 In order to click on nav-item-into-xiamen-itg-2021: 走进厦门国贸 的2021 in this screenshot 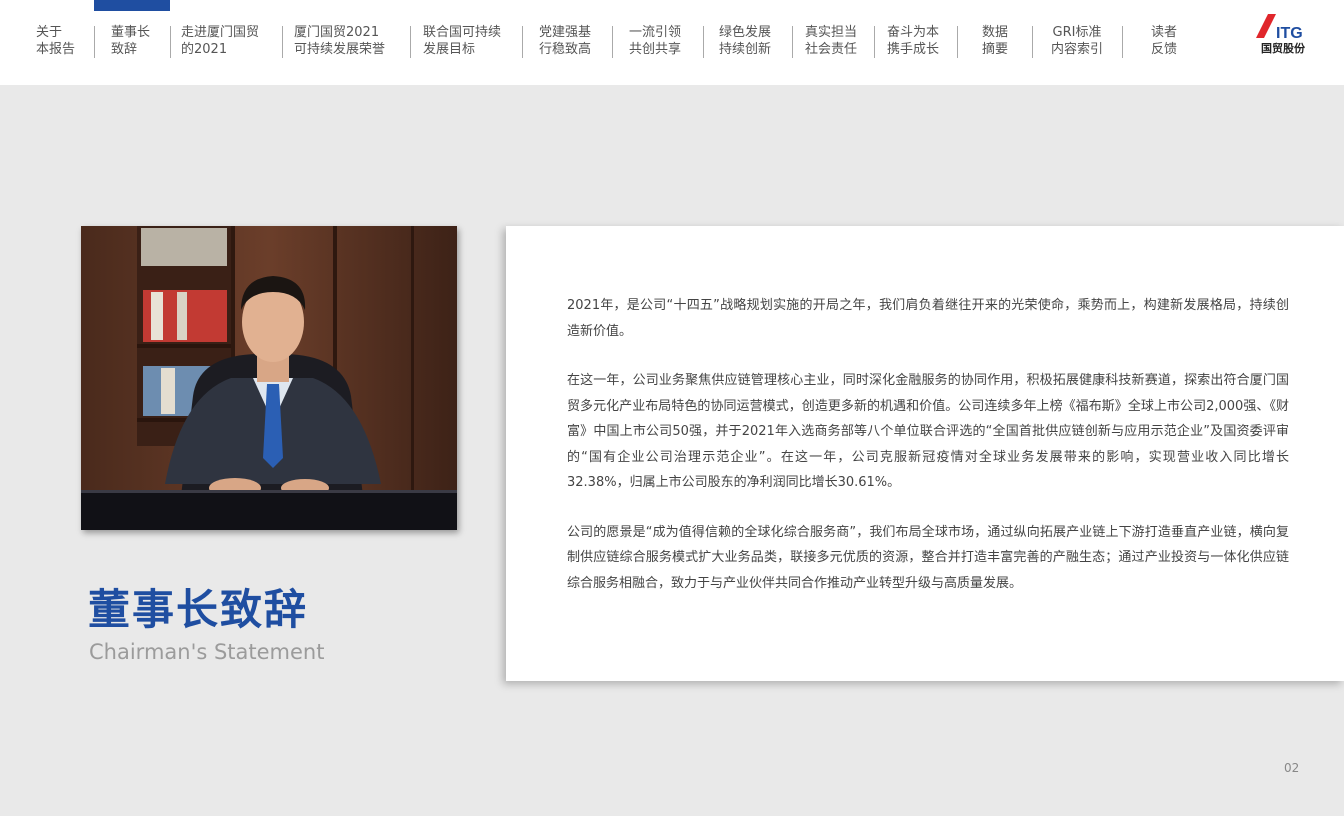, I will do `click(220, 42)`.